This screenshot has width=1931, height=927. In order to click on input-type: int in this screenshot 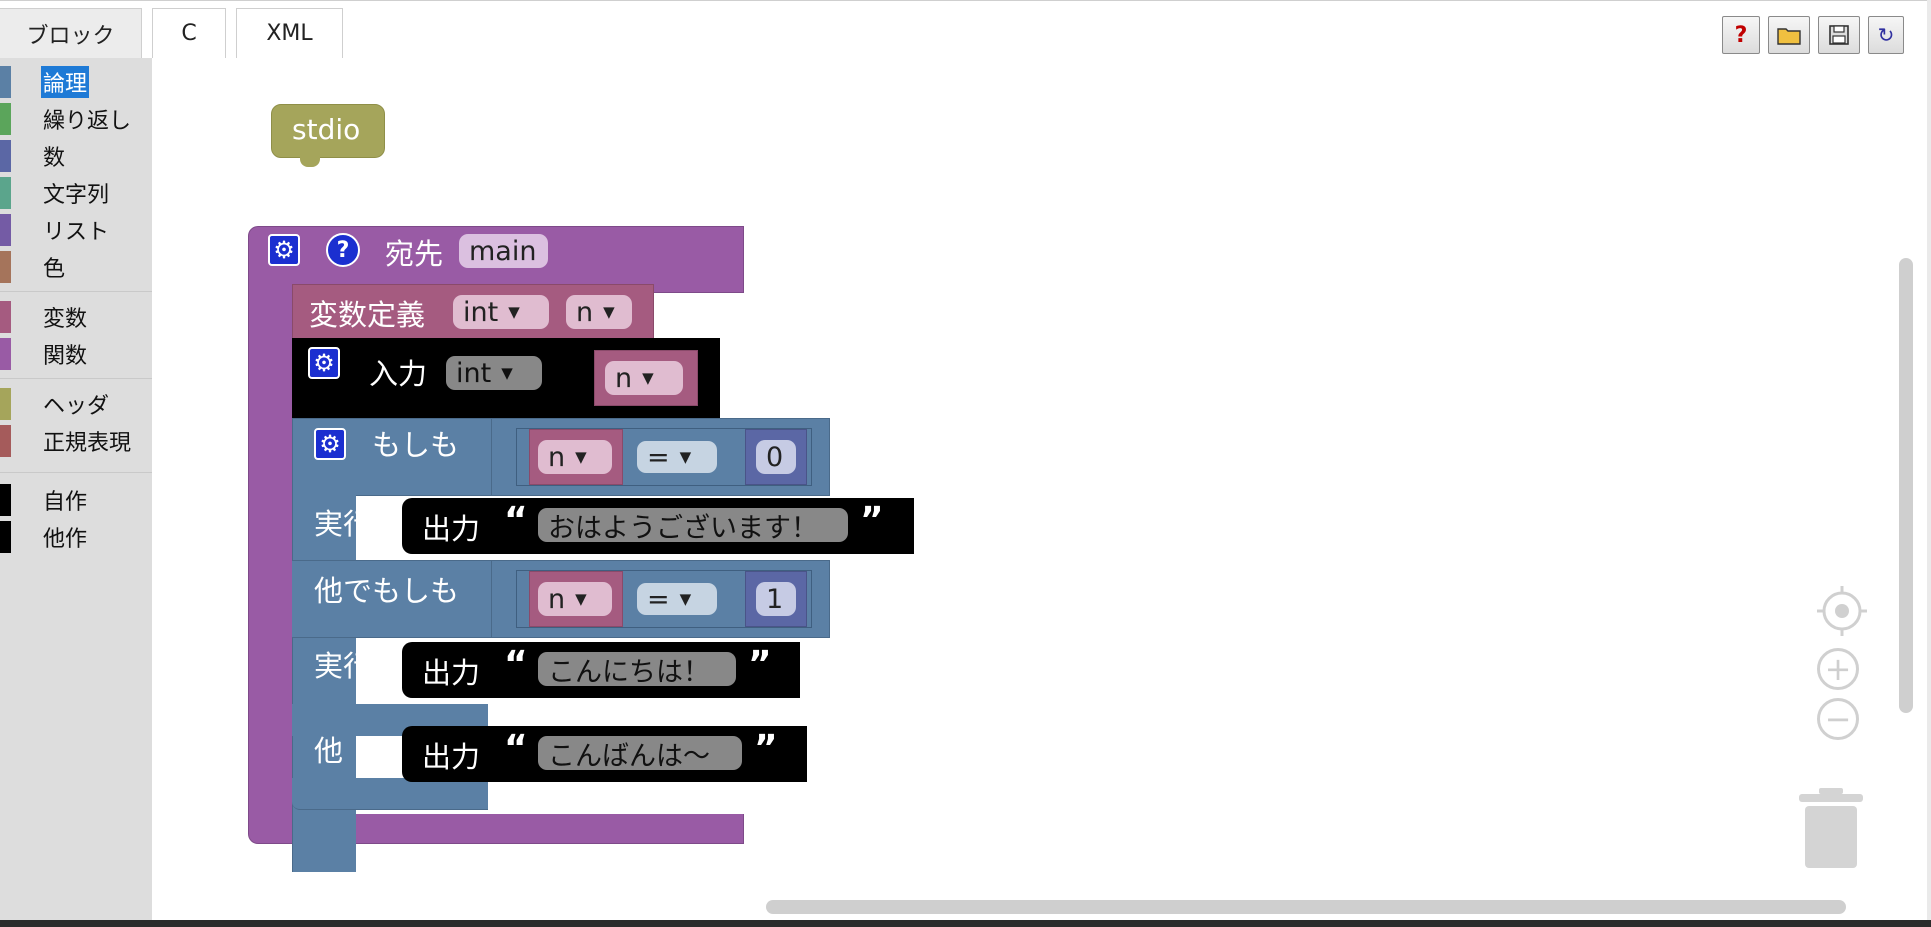, I will do `click(474, 373)`.